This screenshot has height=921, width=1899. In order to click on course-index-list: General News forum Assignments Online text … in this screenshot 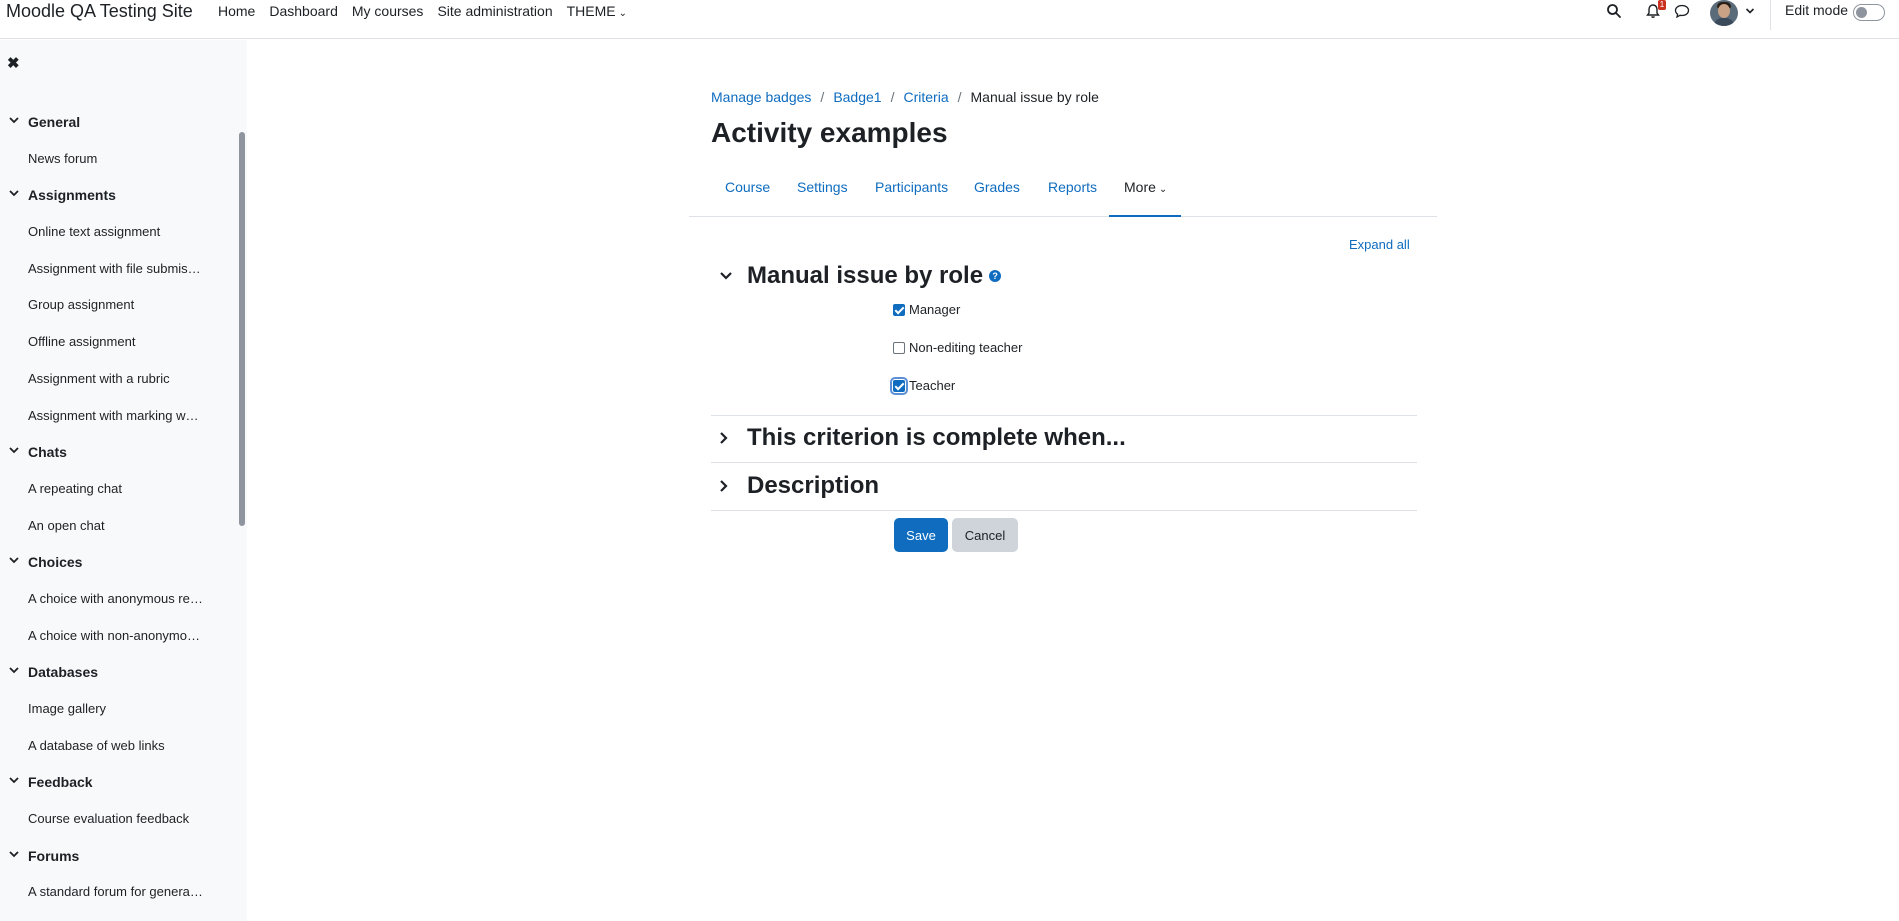, I will do `click(118, 512)`.